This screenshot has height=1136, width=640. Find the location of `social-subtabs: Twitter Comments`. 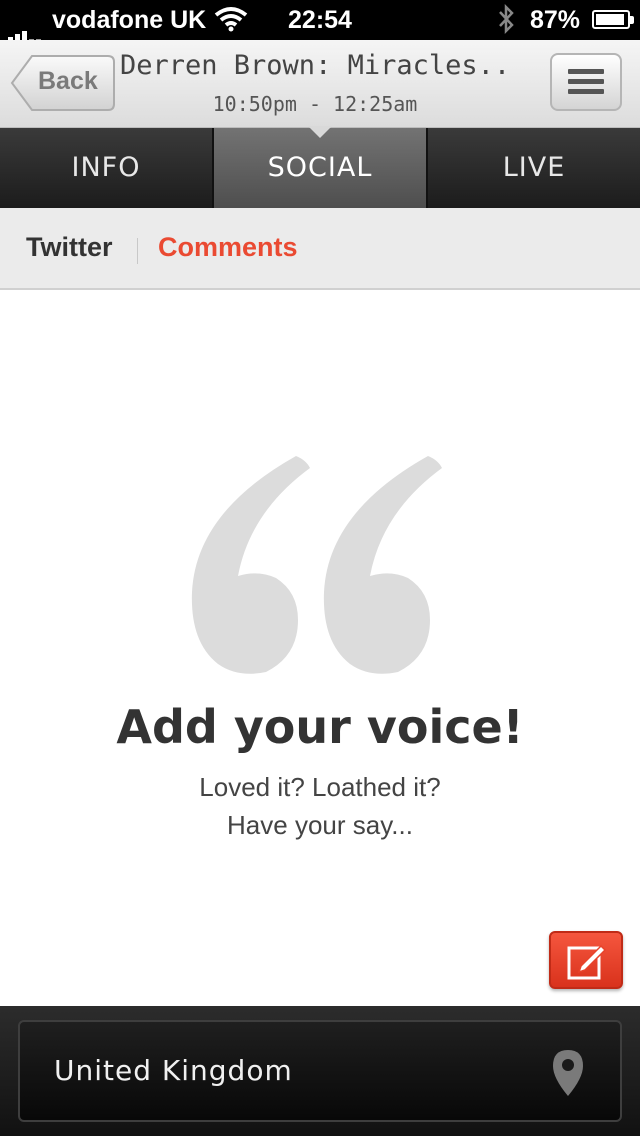

social-subtabs: Twitter Comments is located at coordinates (320, 249).